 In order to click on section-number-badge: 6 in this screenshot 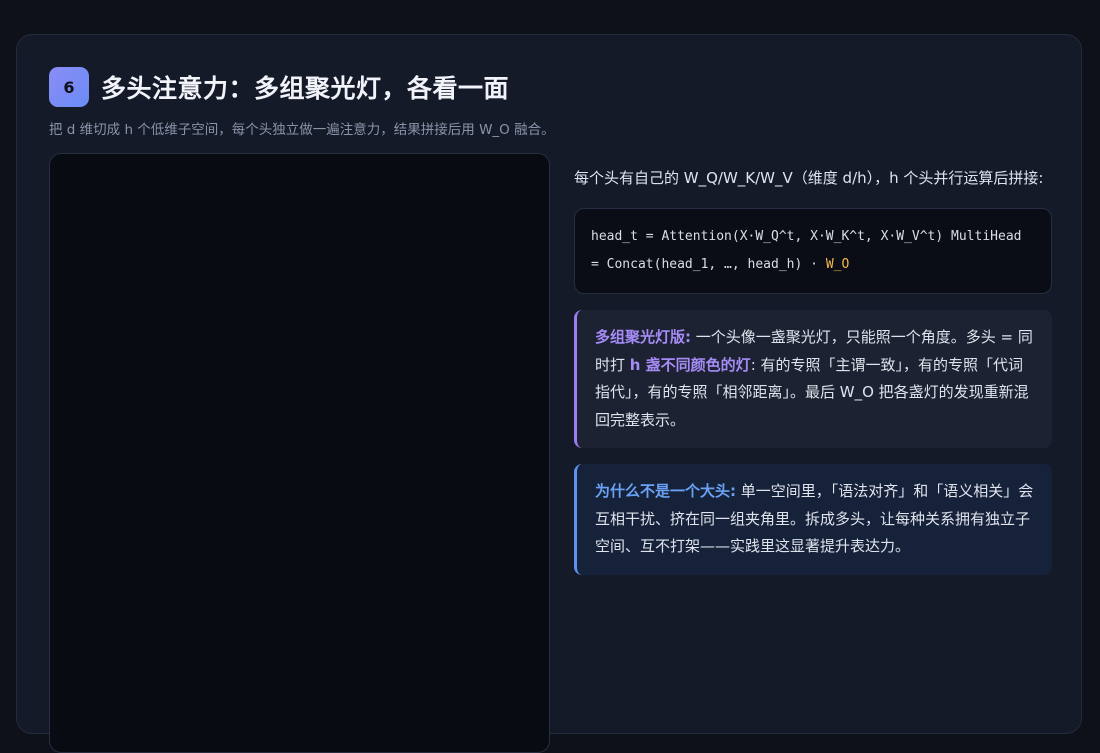, I will do `click(69, 87)`.